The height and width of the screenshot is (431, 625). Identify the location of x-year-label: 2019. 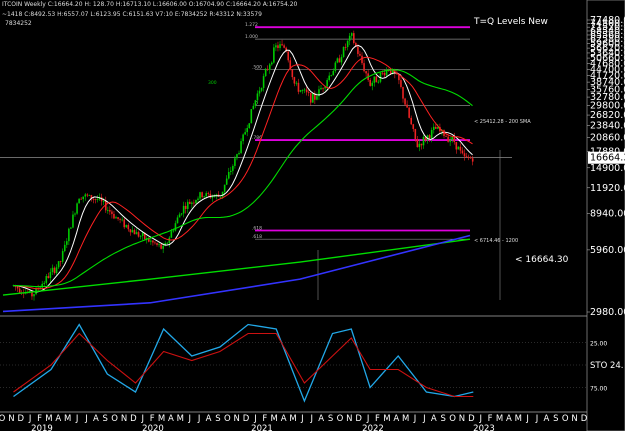
(42, 427).